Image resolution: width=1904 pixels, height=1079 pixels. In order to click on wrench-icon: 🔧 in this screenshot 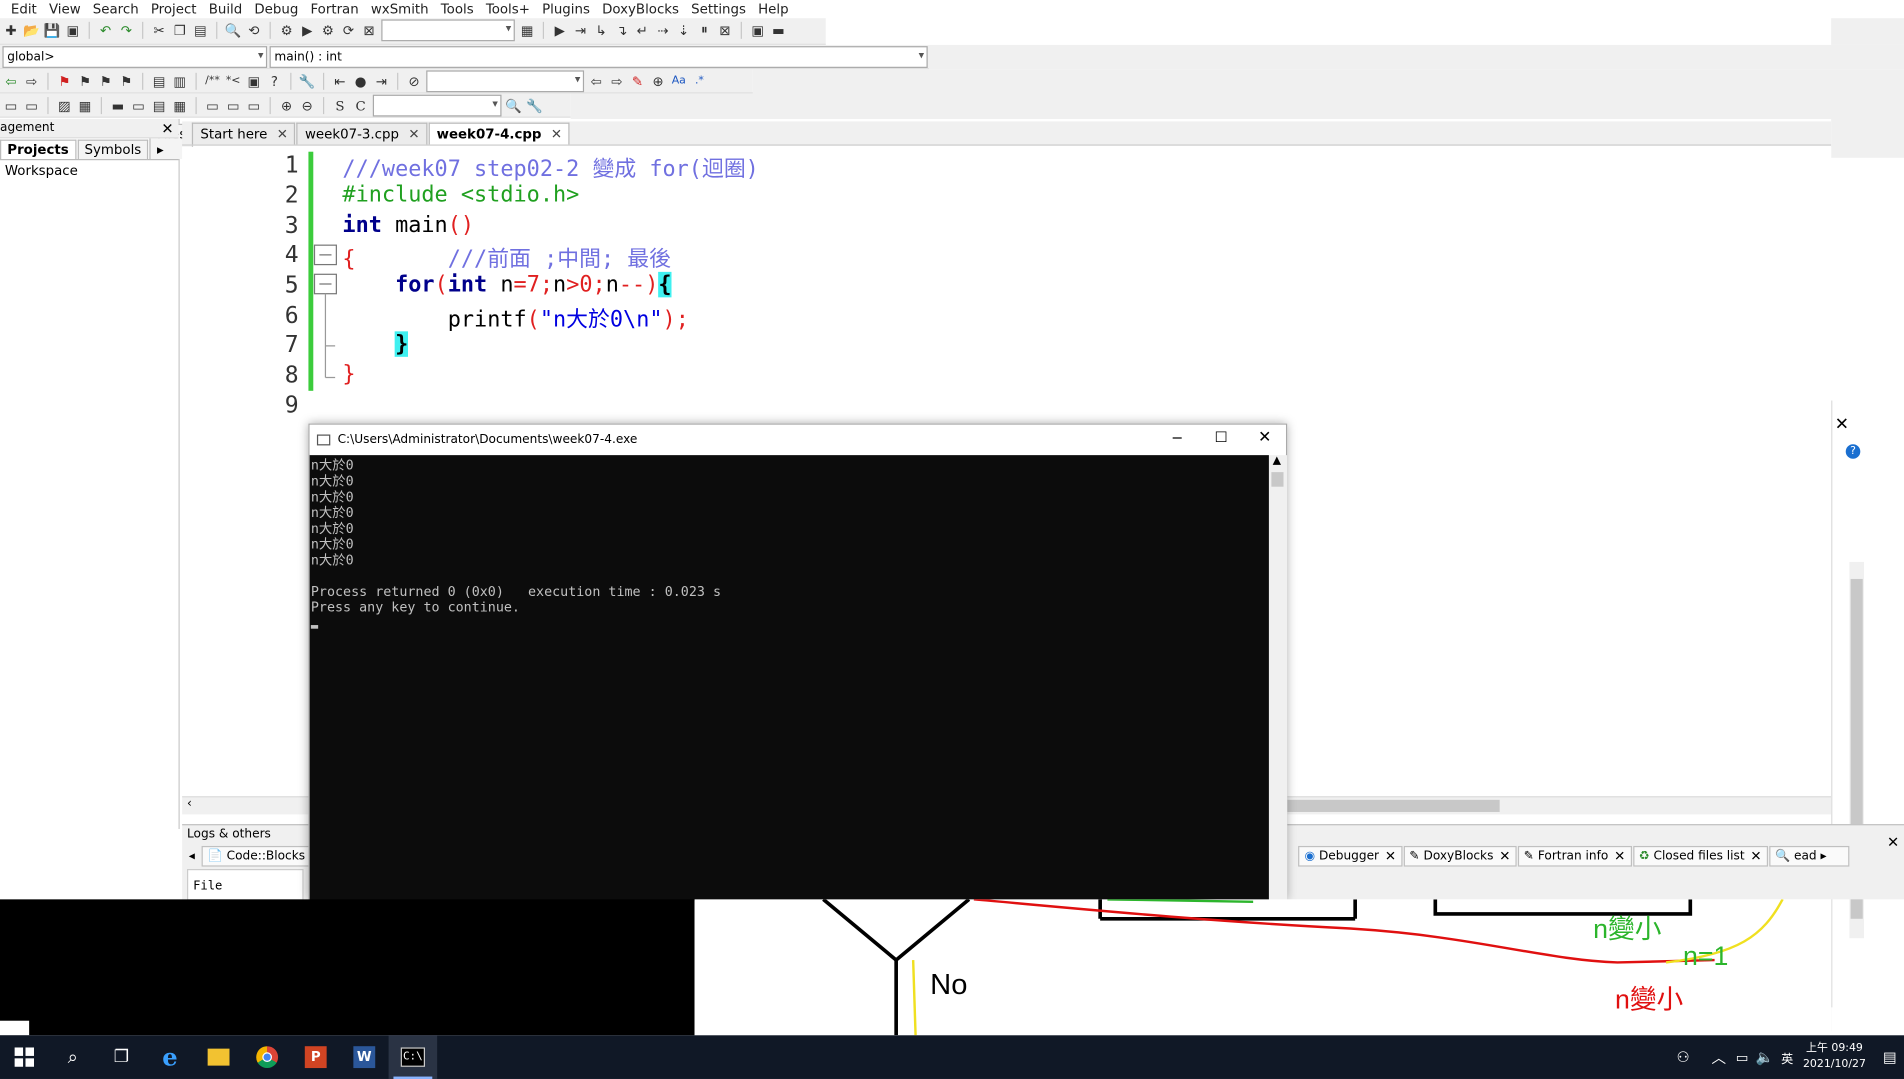, I will do `click(307, 81)`.